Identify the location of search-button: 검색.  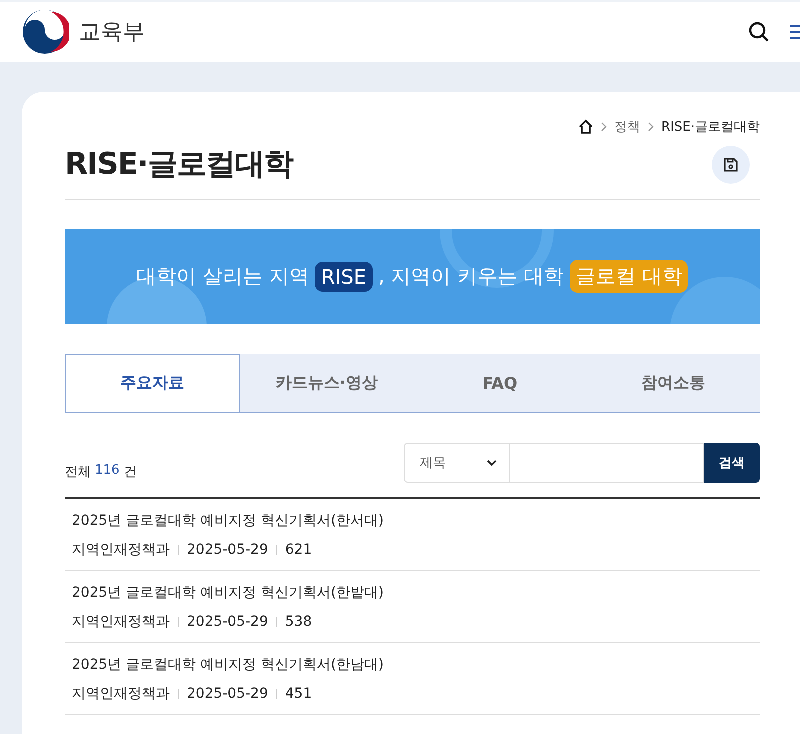
(732, 463).